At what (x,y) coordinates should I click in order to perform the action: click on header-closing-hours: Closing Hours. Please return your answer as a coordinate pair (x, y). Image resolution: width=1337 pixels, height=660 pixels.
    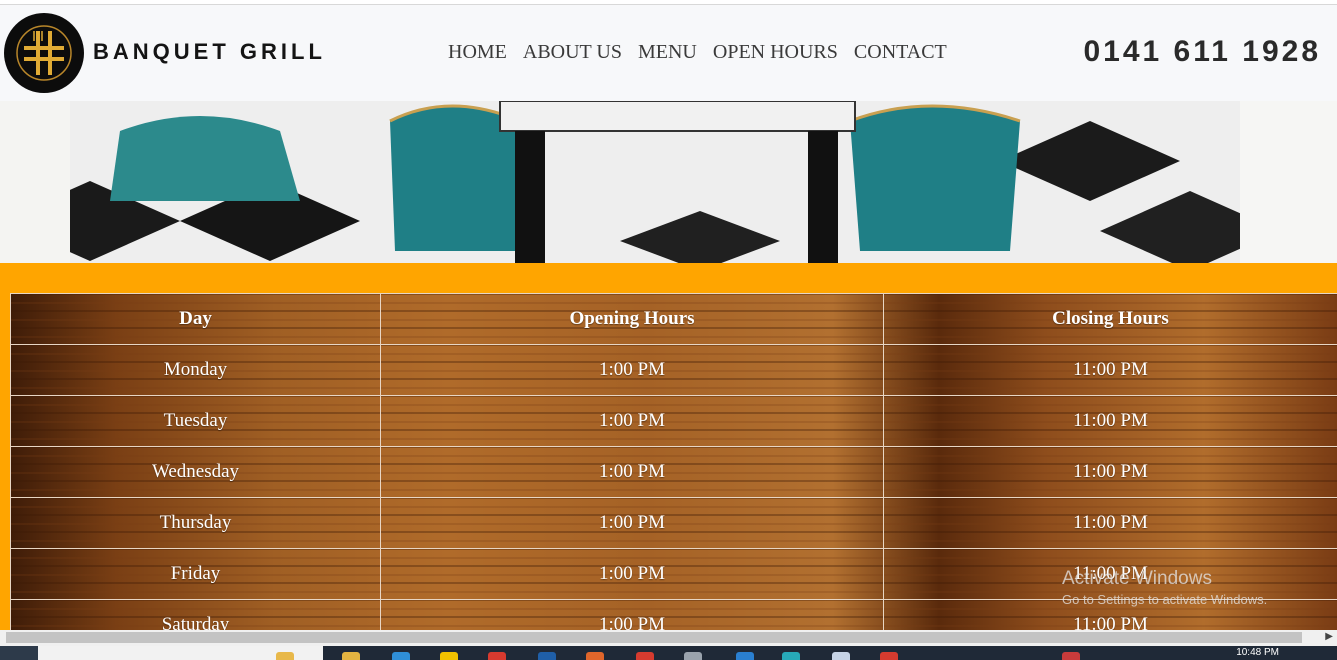
    Looking at the image, I should click on (1110, 319).